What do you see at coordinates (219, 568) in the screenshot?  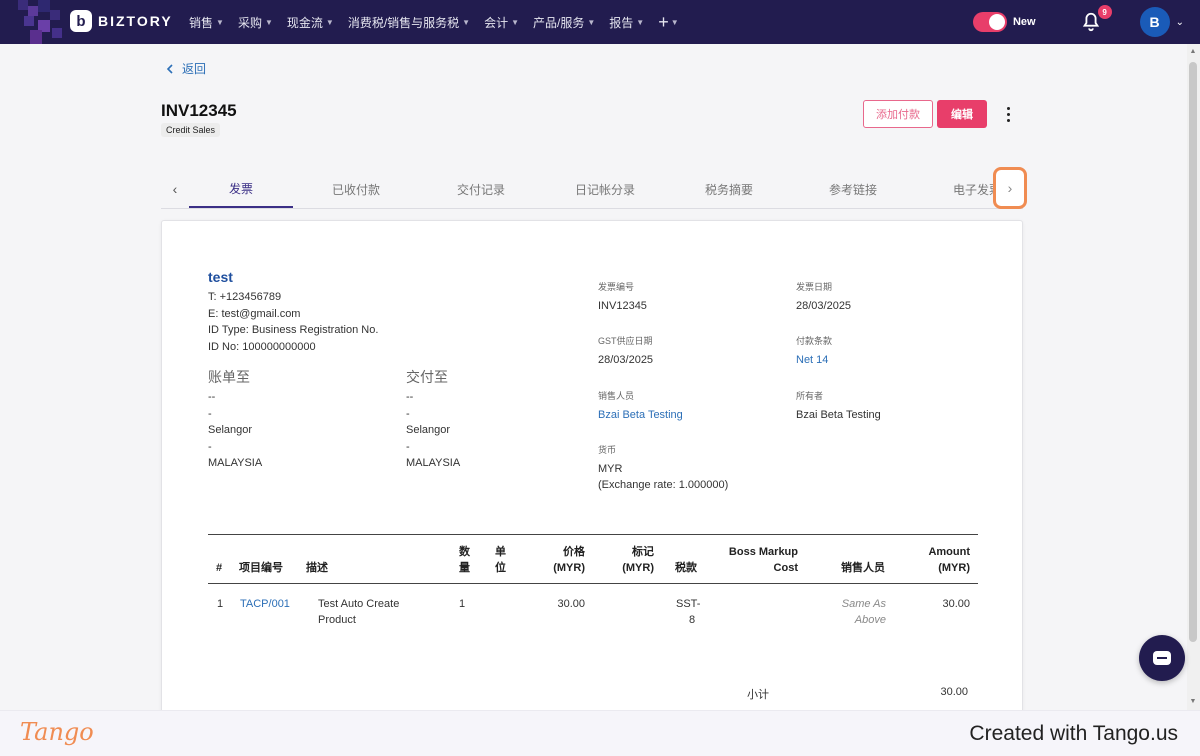 I see `col-no: #` at bounding box center [219, 568].